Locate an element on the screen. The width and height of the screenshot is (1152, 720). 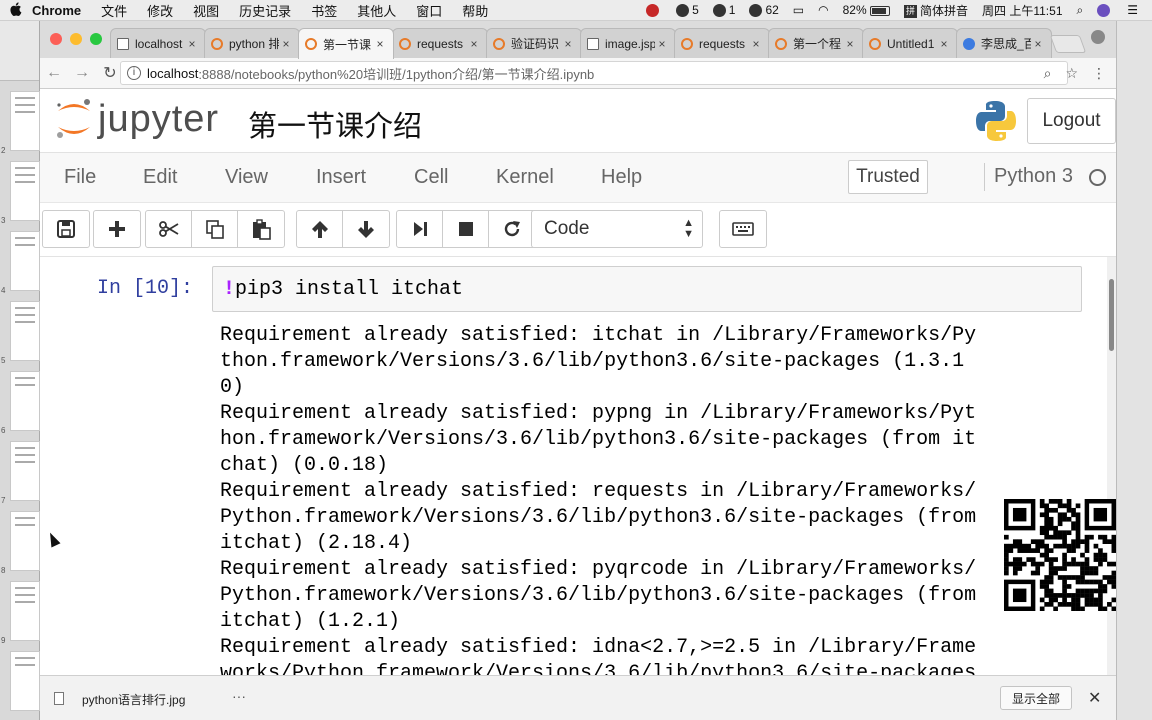
insert-cell-button is located at coordinates (117, 229).